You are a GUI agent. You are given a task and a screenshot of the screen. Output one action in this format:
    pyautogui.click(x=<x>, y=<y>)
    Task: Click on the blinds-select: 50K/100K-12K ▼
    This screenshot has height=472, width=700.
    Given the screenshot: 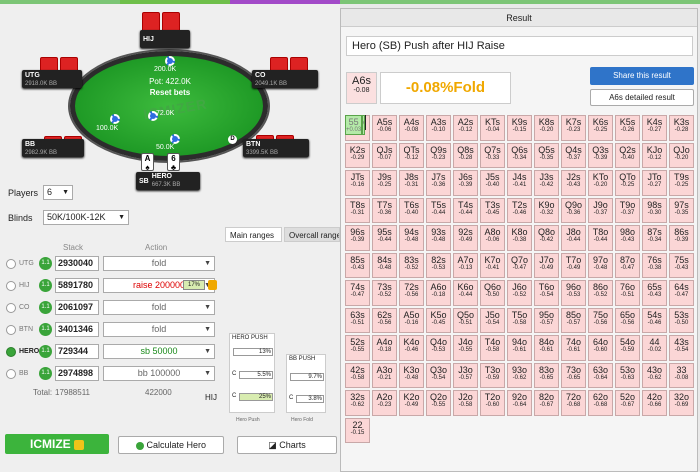 What is the action you would take?
    pyautogui.click(x=86, y=217)
    